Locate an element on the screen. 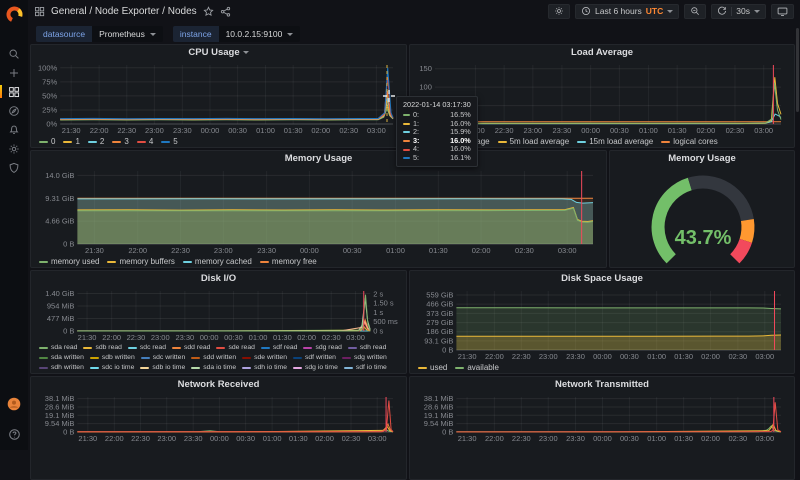  datasource-dropdown: Prometheus is located at coordinates (127, 34).